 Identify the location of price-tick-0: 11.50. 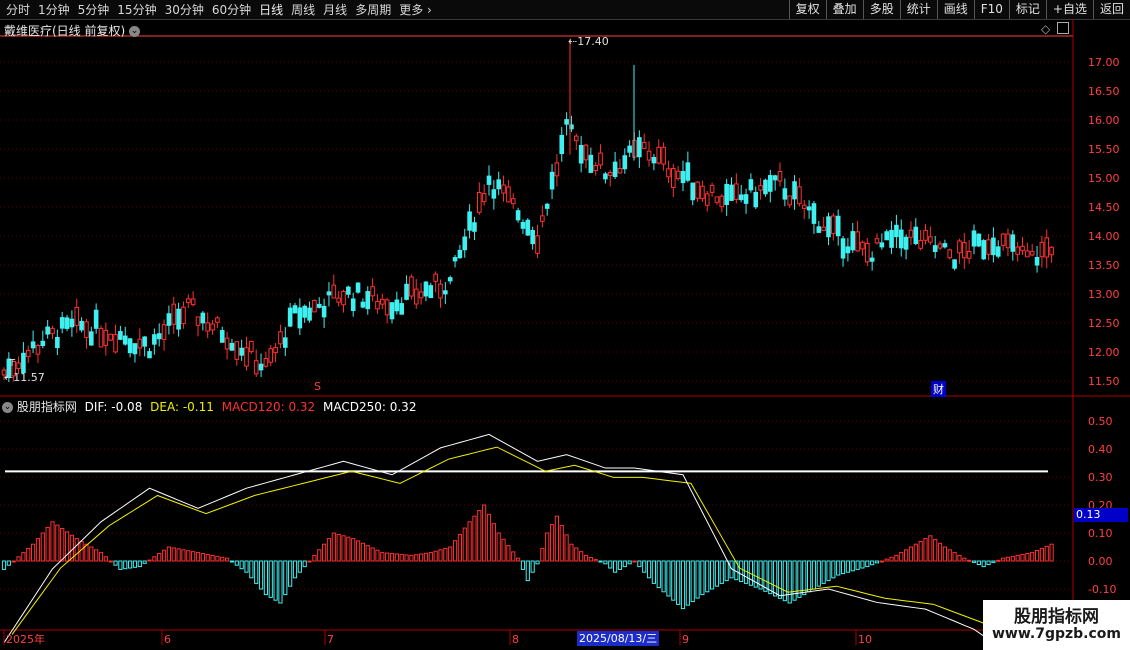
(1104, 381).